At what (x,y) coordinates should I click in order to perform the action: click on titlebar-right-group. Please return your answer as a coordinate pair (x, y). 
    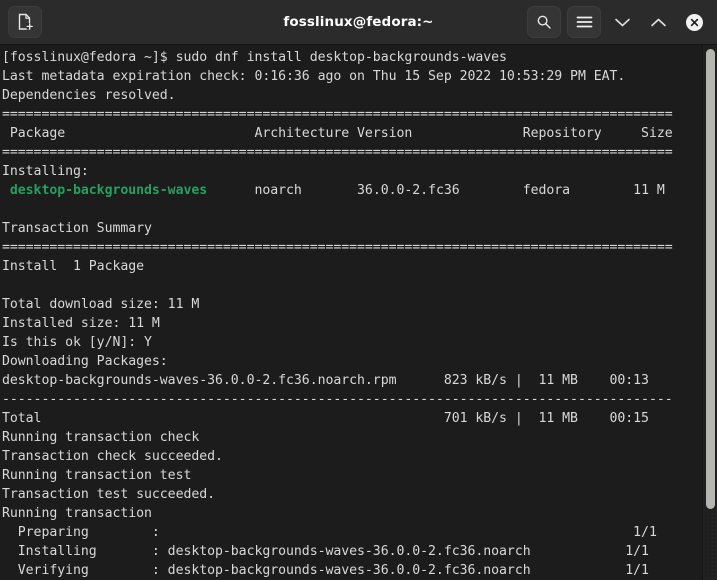
    Looking at the image, I should click on (618, 22).